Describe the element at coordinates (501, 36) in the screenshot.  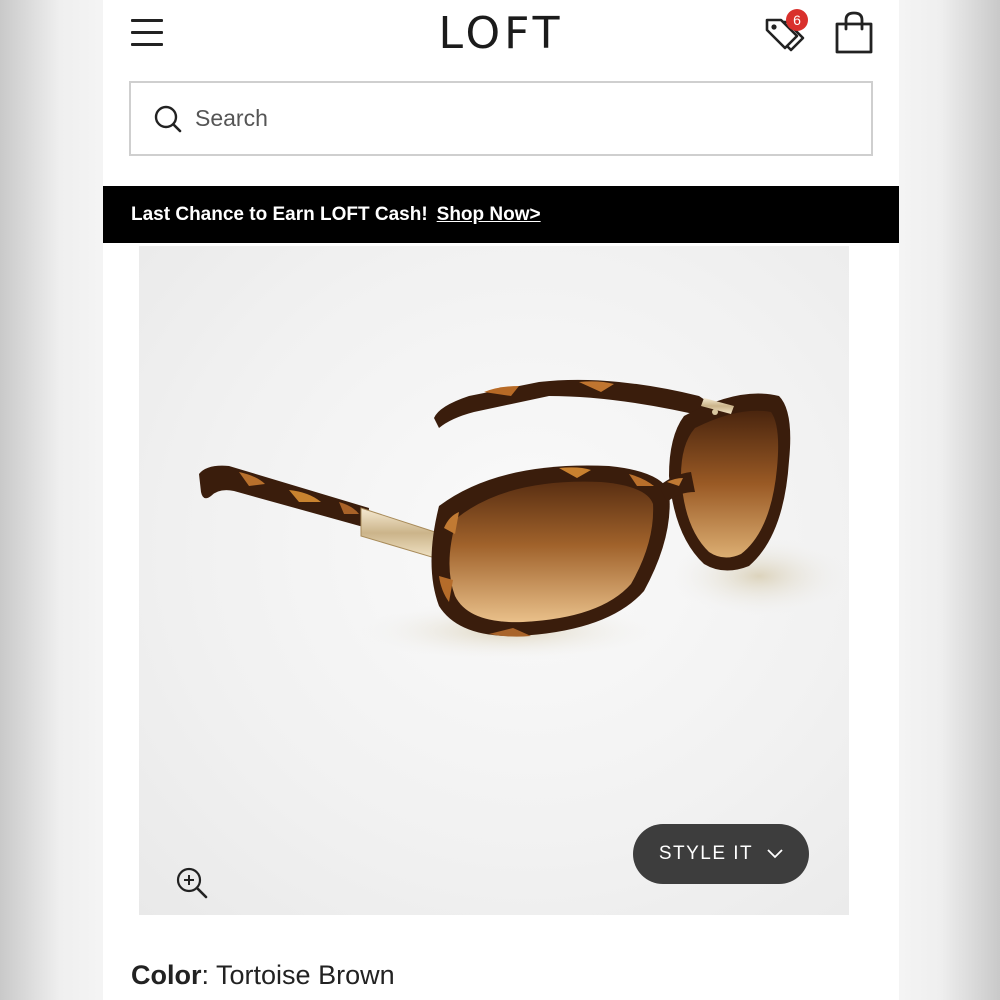
I see `site-header: LOFT 6` at that location.